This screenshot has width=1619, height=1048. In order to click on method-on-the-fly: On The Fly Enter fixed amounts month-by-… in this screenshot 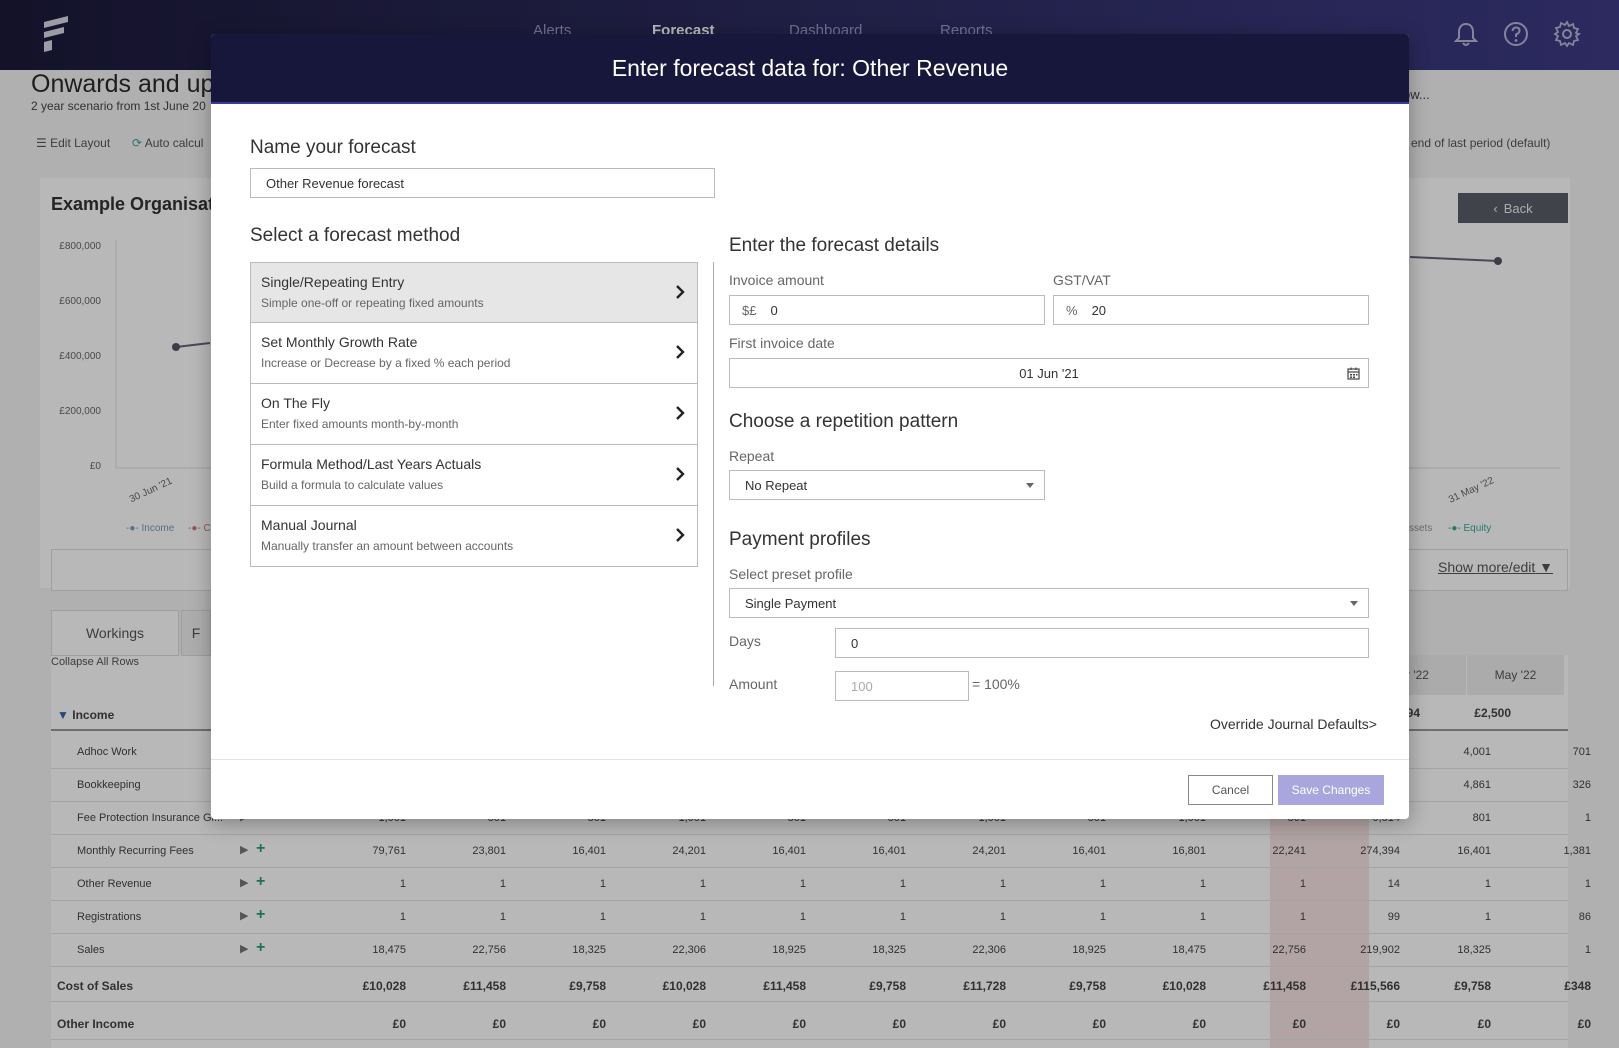, I will do `click(474, 414)`.